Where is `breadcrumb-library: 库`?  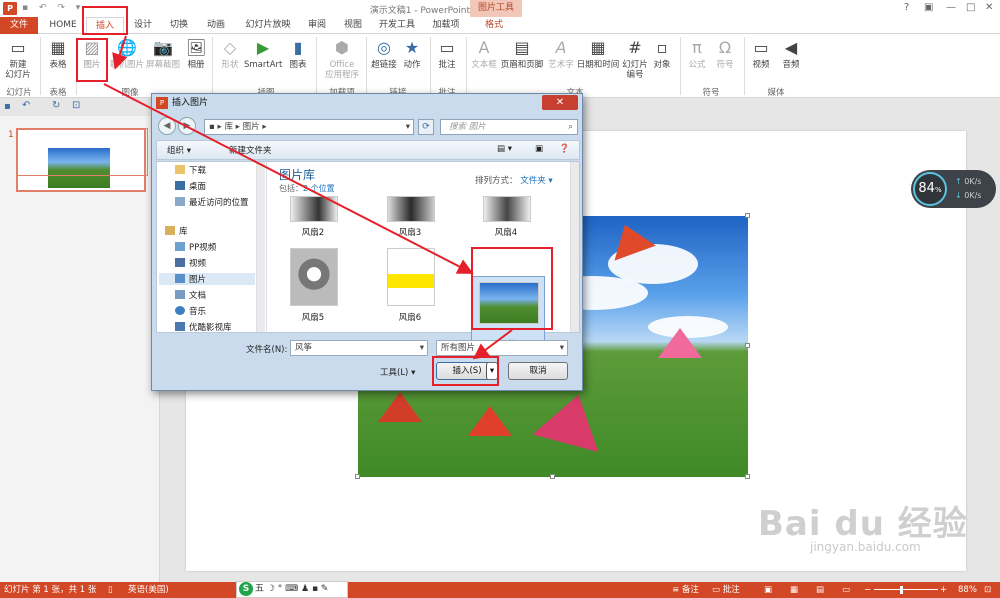
breadcrumb-library: 库 is located at coordinates (228, 127).